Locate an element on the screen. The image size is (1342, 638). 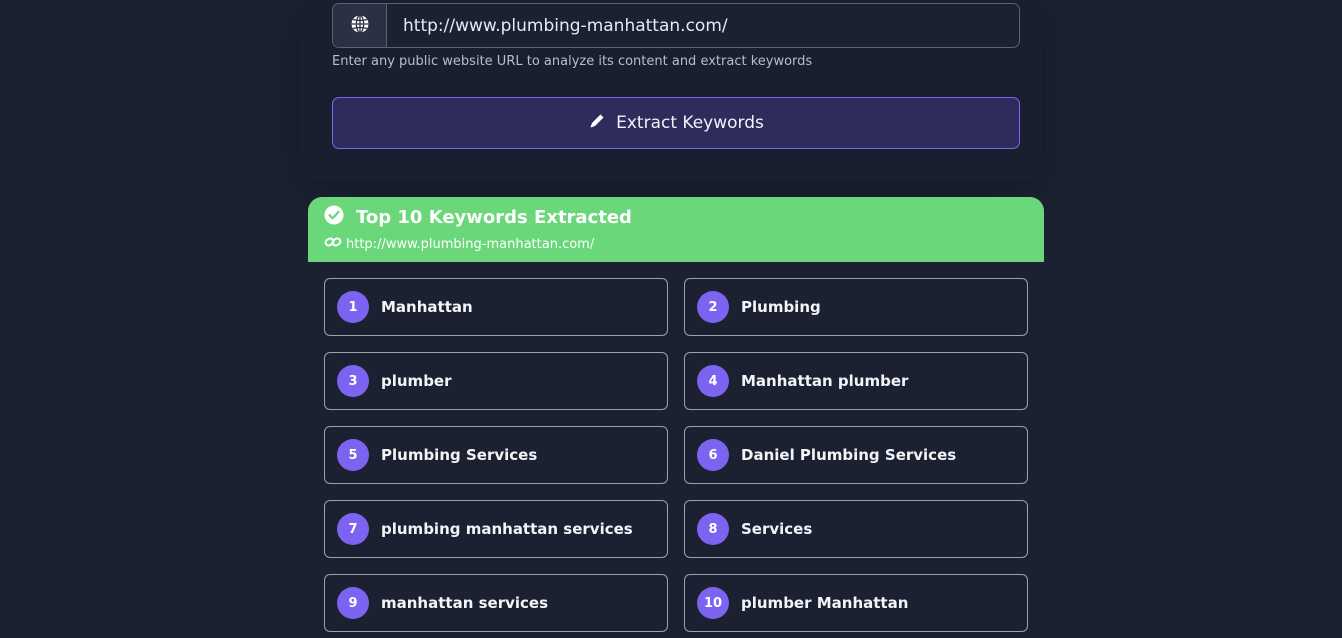
keyword-rank-badge: 6 is located at coordinates (713, 455).